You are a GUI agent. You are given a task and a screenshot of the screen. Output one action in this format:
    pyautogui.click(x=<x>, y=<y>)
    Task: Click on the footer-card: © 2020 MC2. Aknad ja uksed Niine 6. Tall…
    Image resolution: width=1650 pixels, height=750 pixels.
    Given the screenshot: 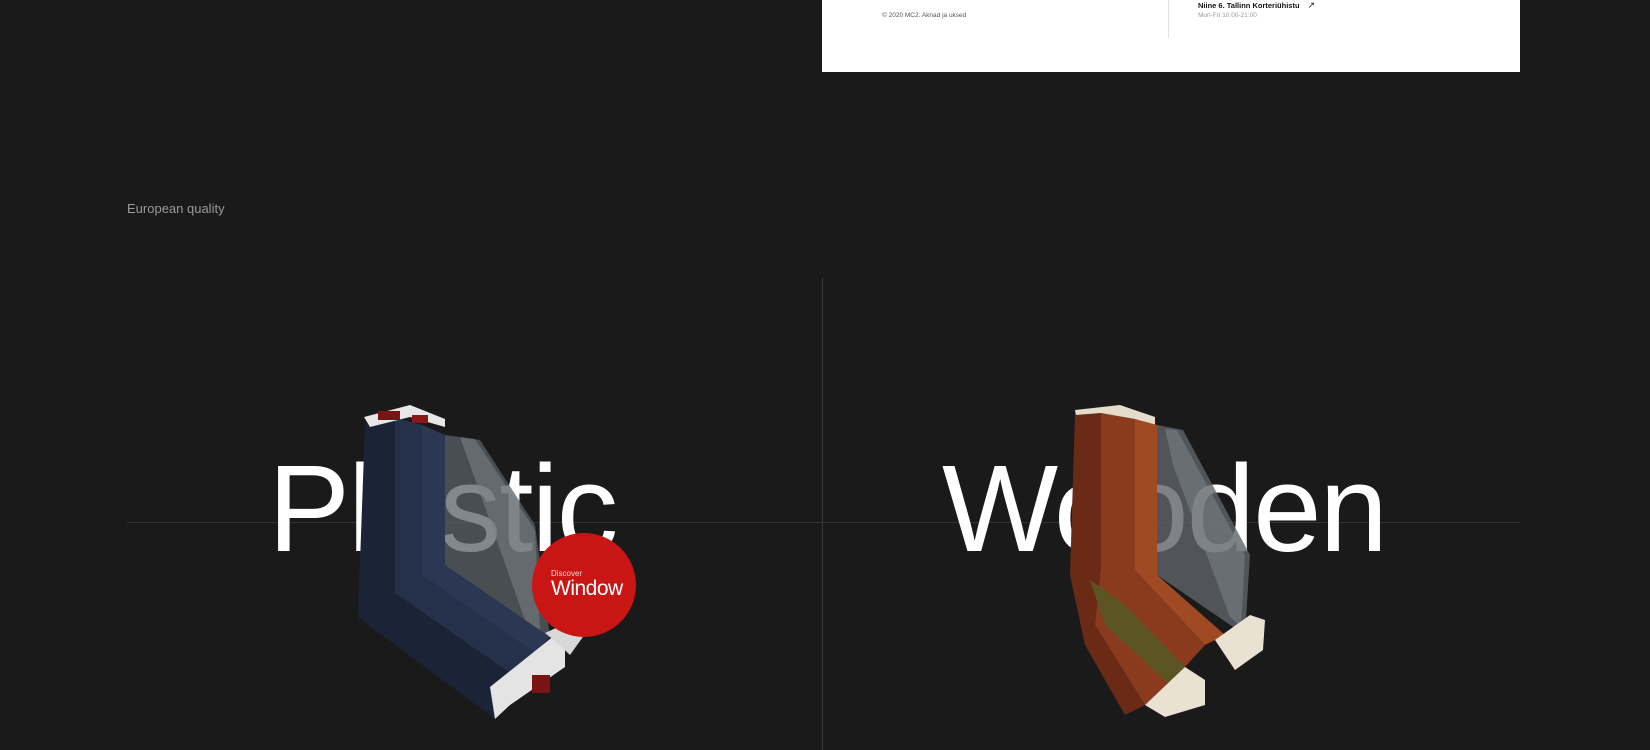 What is the action you would take?
    pyautogui.click(x=1171, y=36)
    